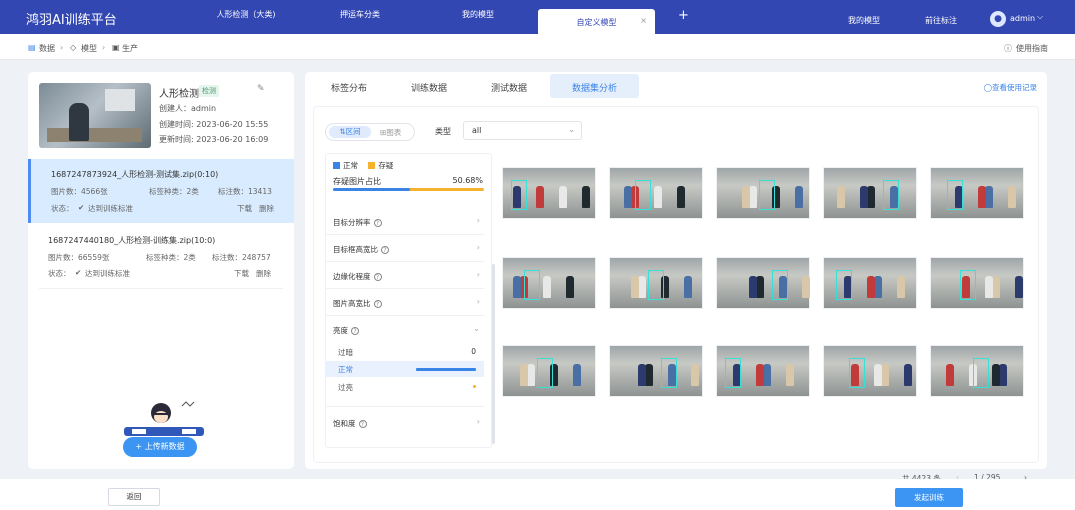  What do you see at coordinates (134, 497) in the screenshot?
I see `back-button: 返回` at bounding box center [134, 497].